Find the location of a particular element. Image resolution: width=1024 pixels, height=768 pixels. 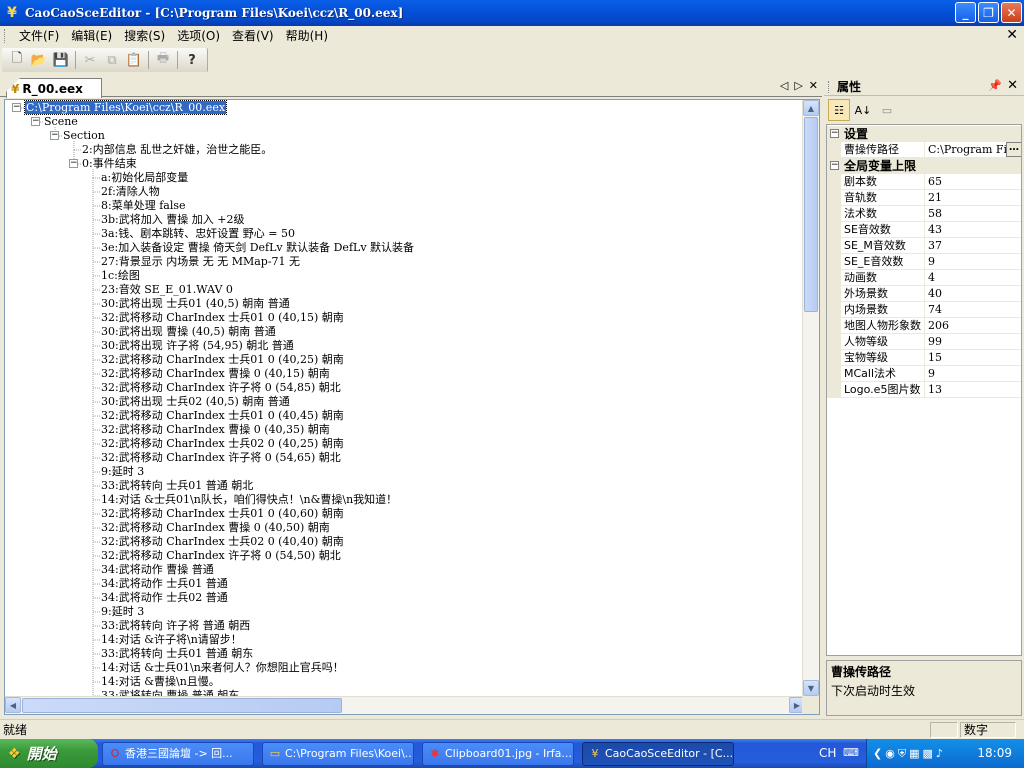

document-close-icon: ✕ is located at coordinates (1012, 35).